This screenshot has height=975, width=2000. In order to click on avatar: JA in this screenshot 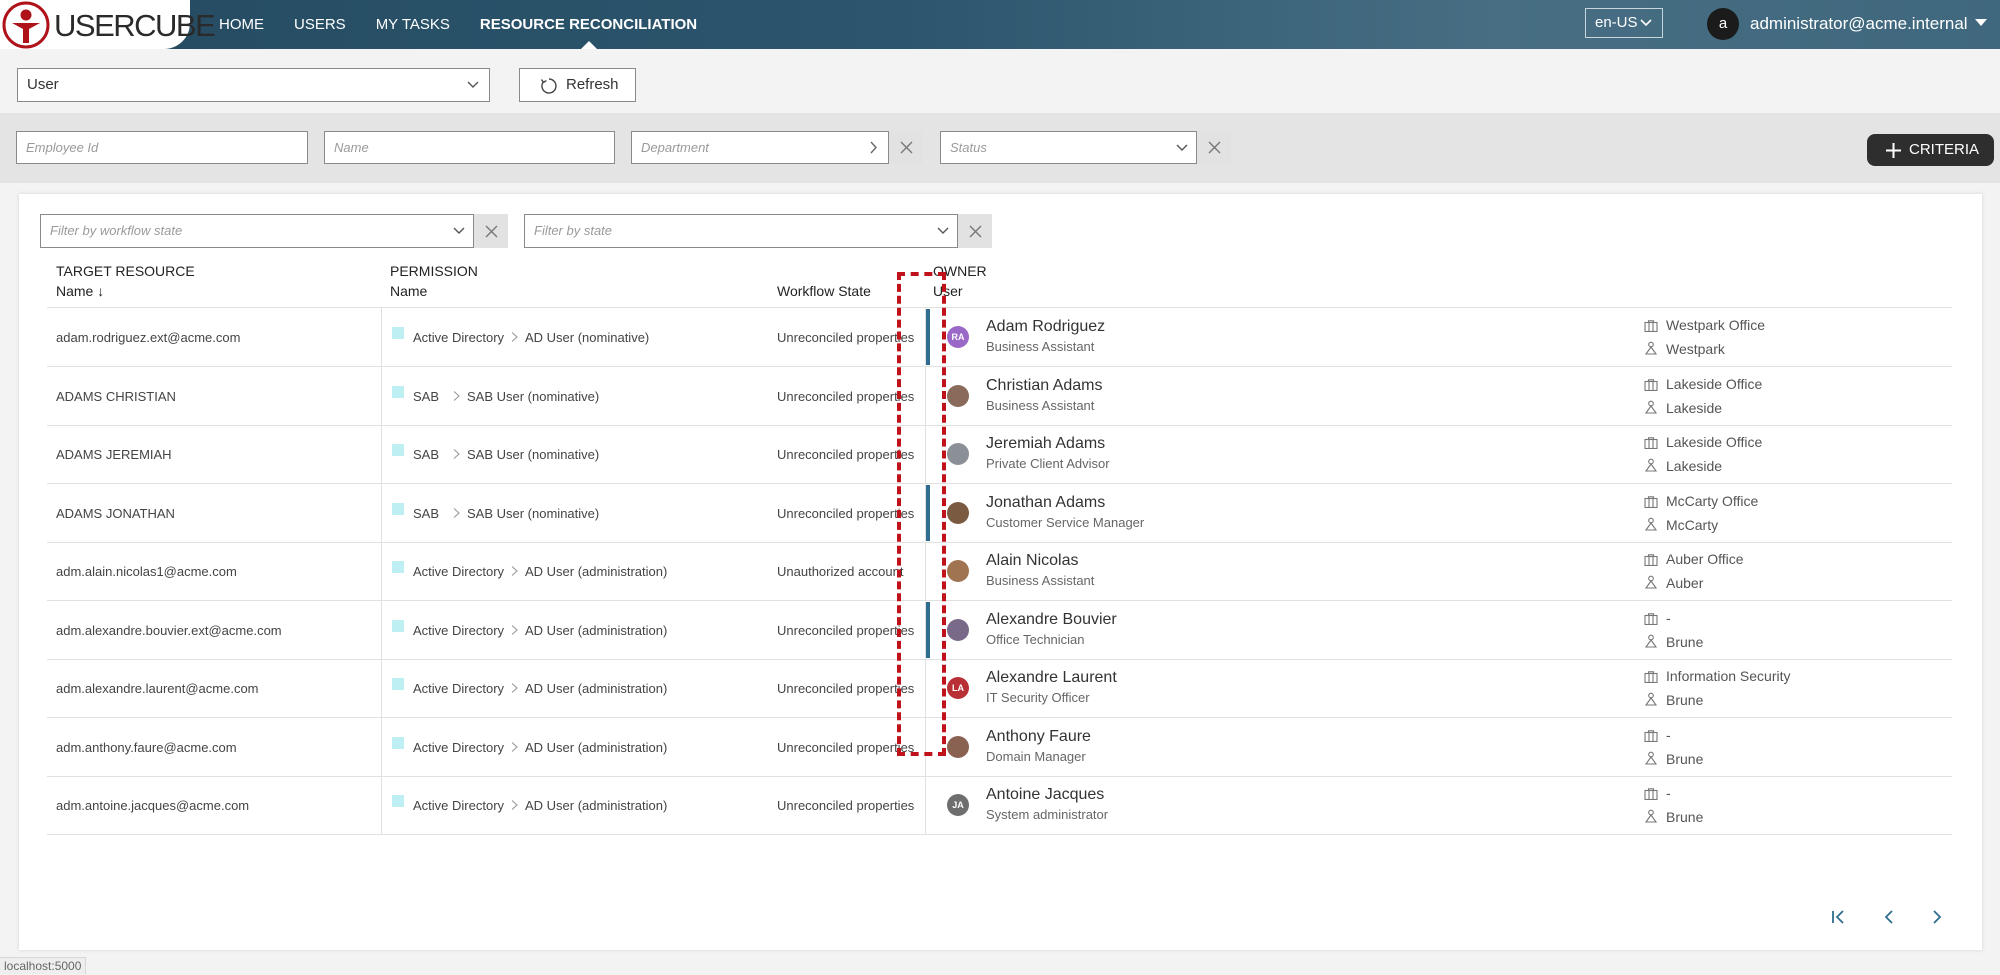, I will do `click(958, 805)`.